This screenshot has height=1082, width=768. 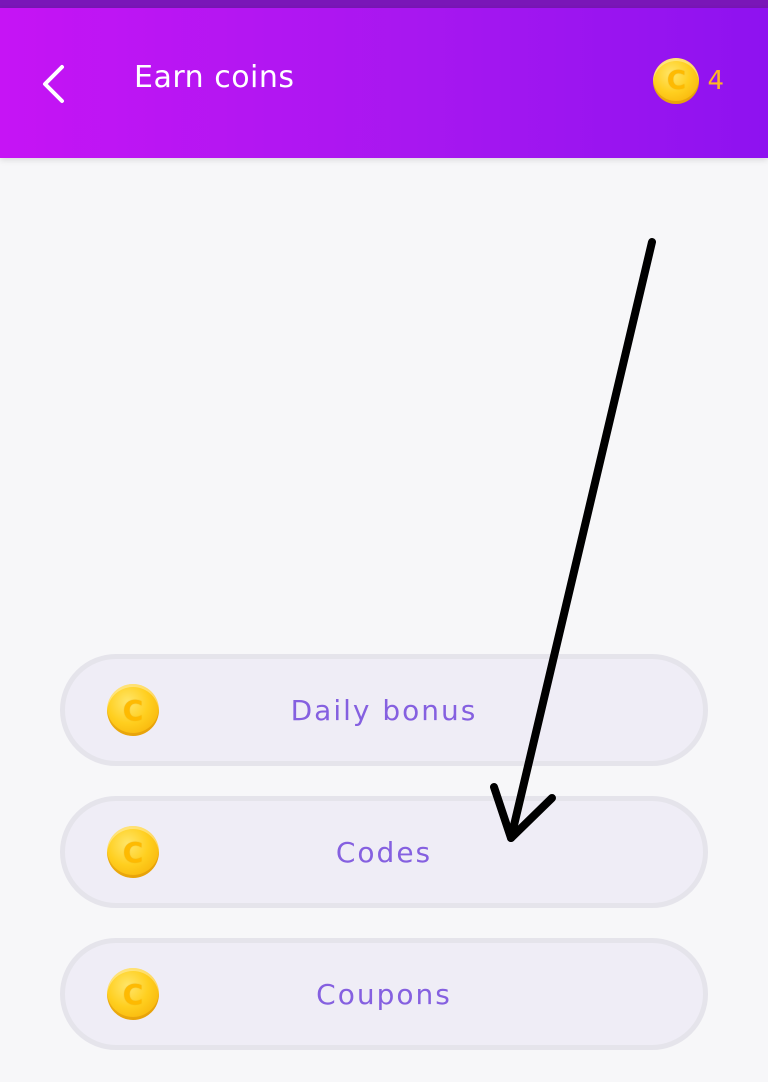 I want to click on coin-icon: C, so click(x=676, y=81).